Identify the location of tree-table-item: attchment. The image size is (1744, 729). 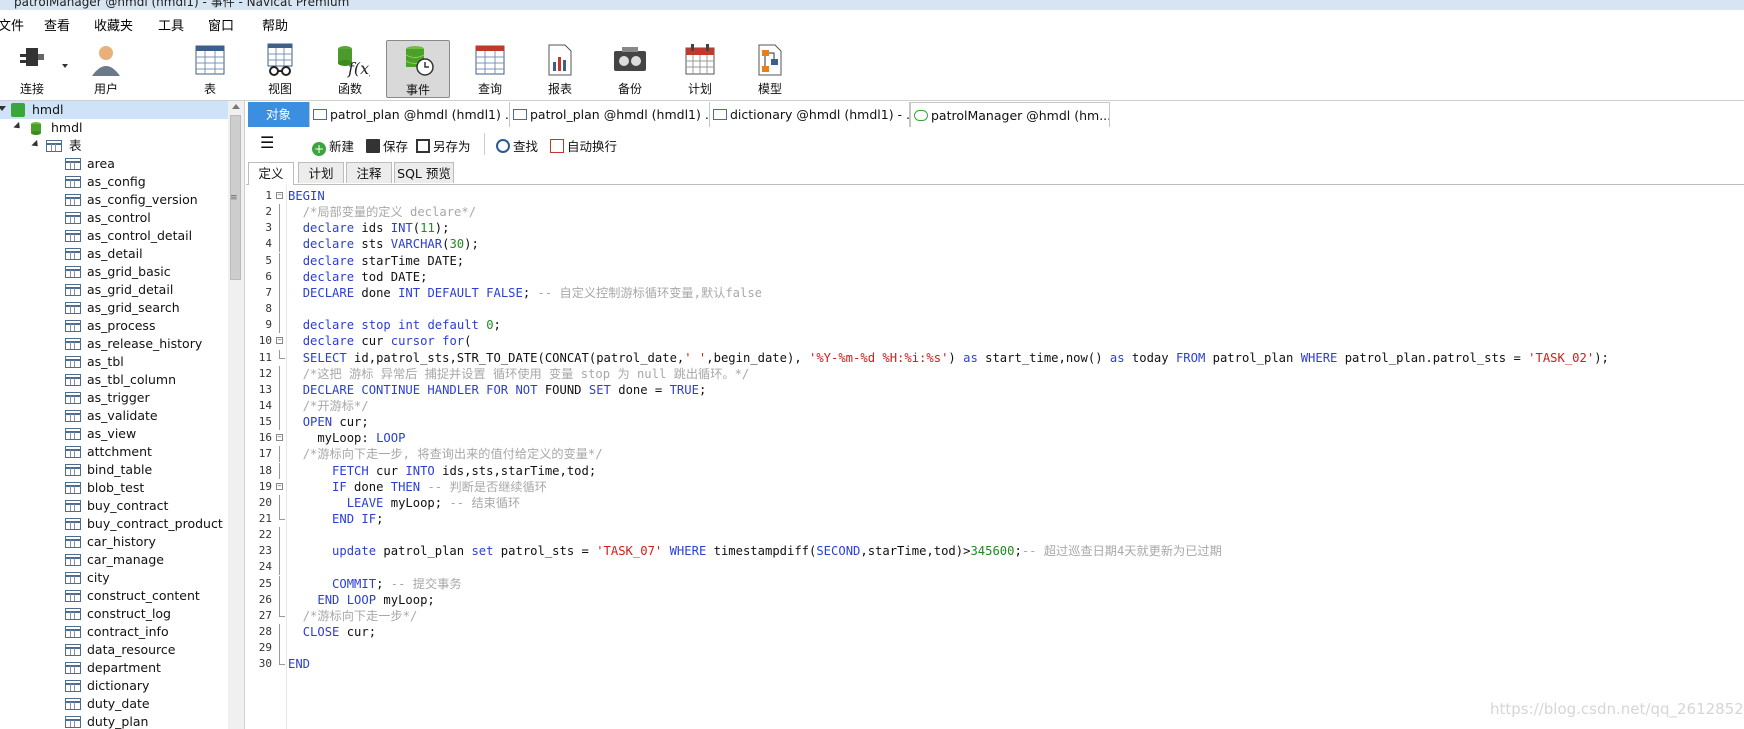
(114, 452).